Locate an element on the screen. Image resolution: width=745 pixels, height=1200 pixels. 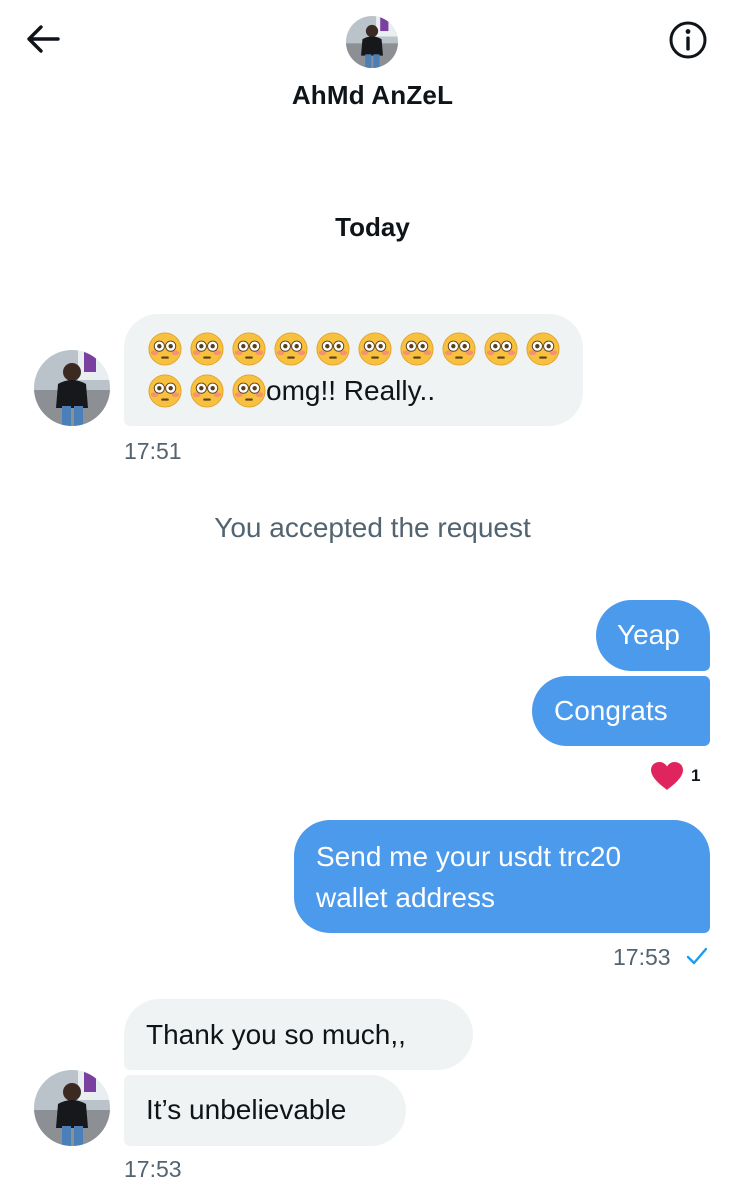
info-button is located at coordinates (688, 40).